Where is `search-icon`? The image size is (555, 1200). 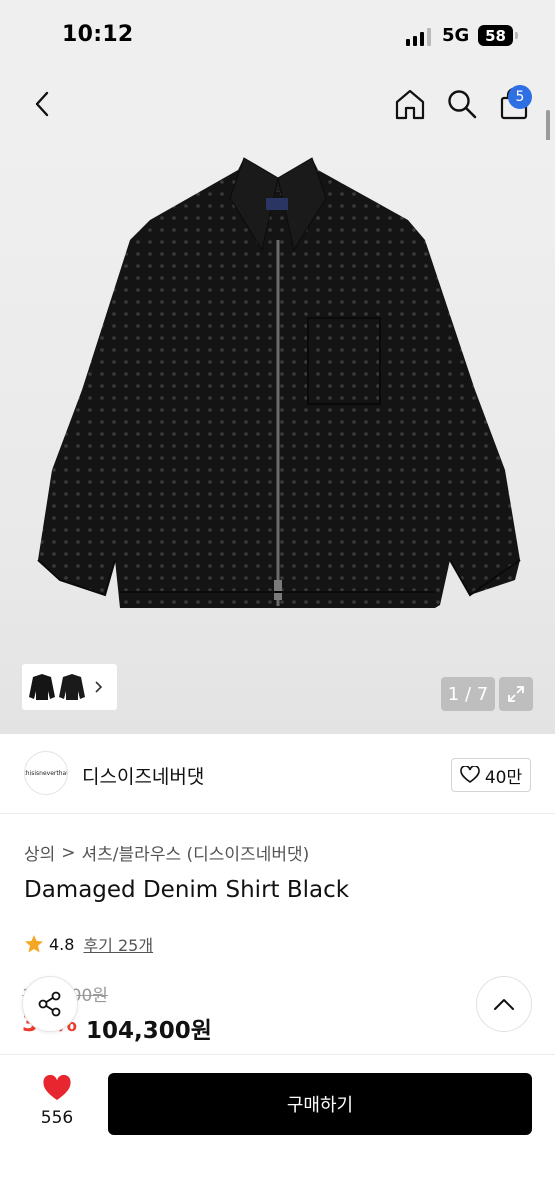 search-icon is located at coordinates (462, 104).